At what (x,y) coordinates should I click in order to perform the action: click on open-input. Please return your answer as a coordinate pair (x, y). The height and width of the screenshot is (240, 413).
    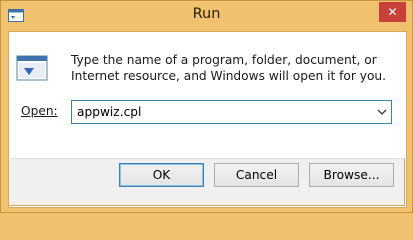
    Looking at the image, I should click on (219, 112).